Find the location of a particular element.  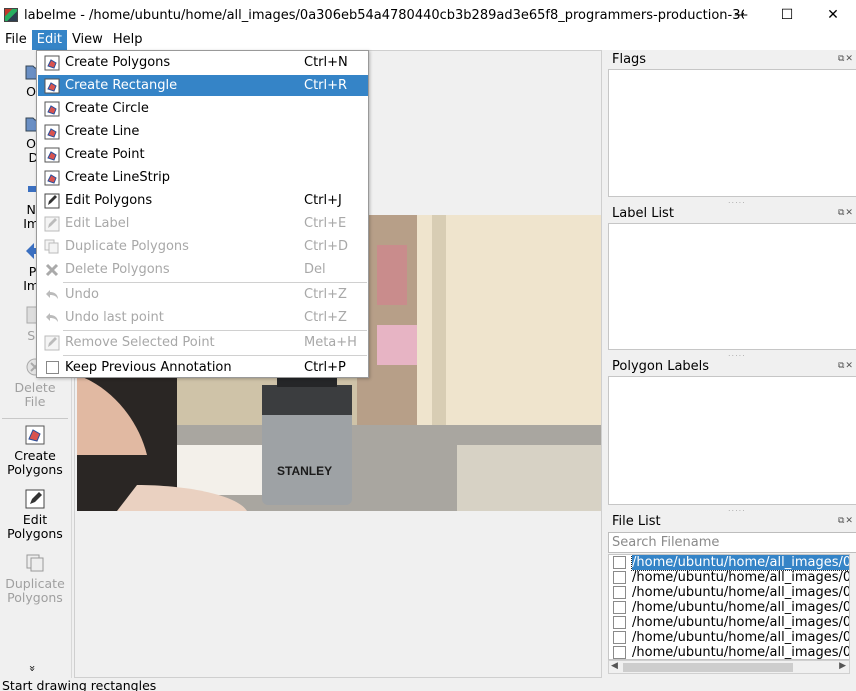

toolbar-more-icon: » is located at coordinates (32, 668).